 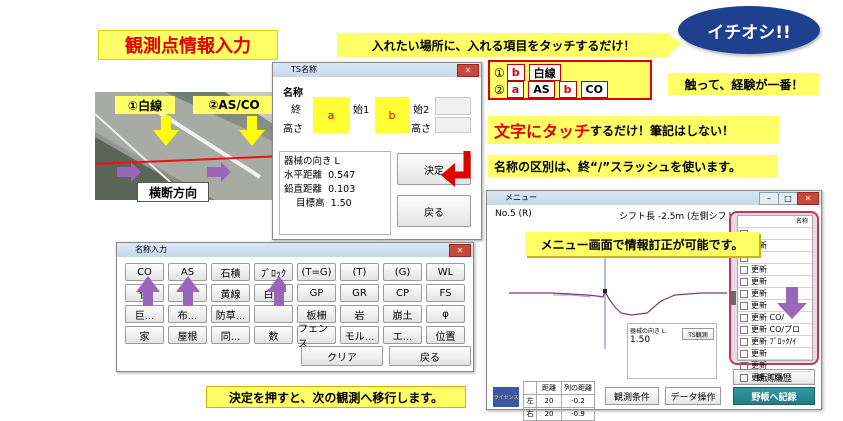 I want to click on ts-start2-field, so click(x=453, y=106).